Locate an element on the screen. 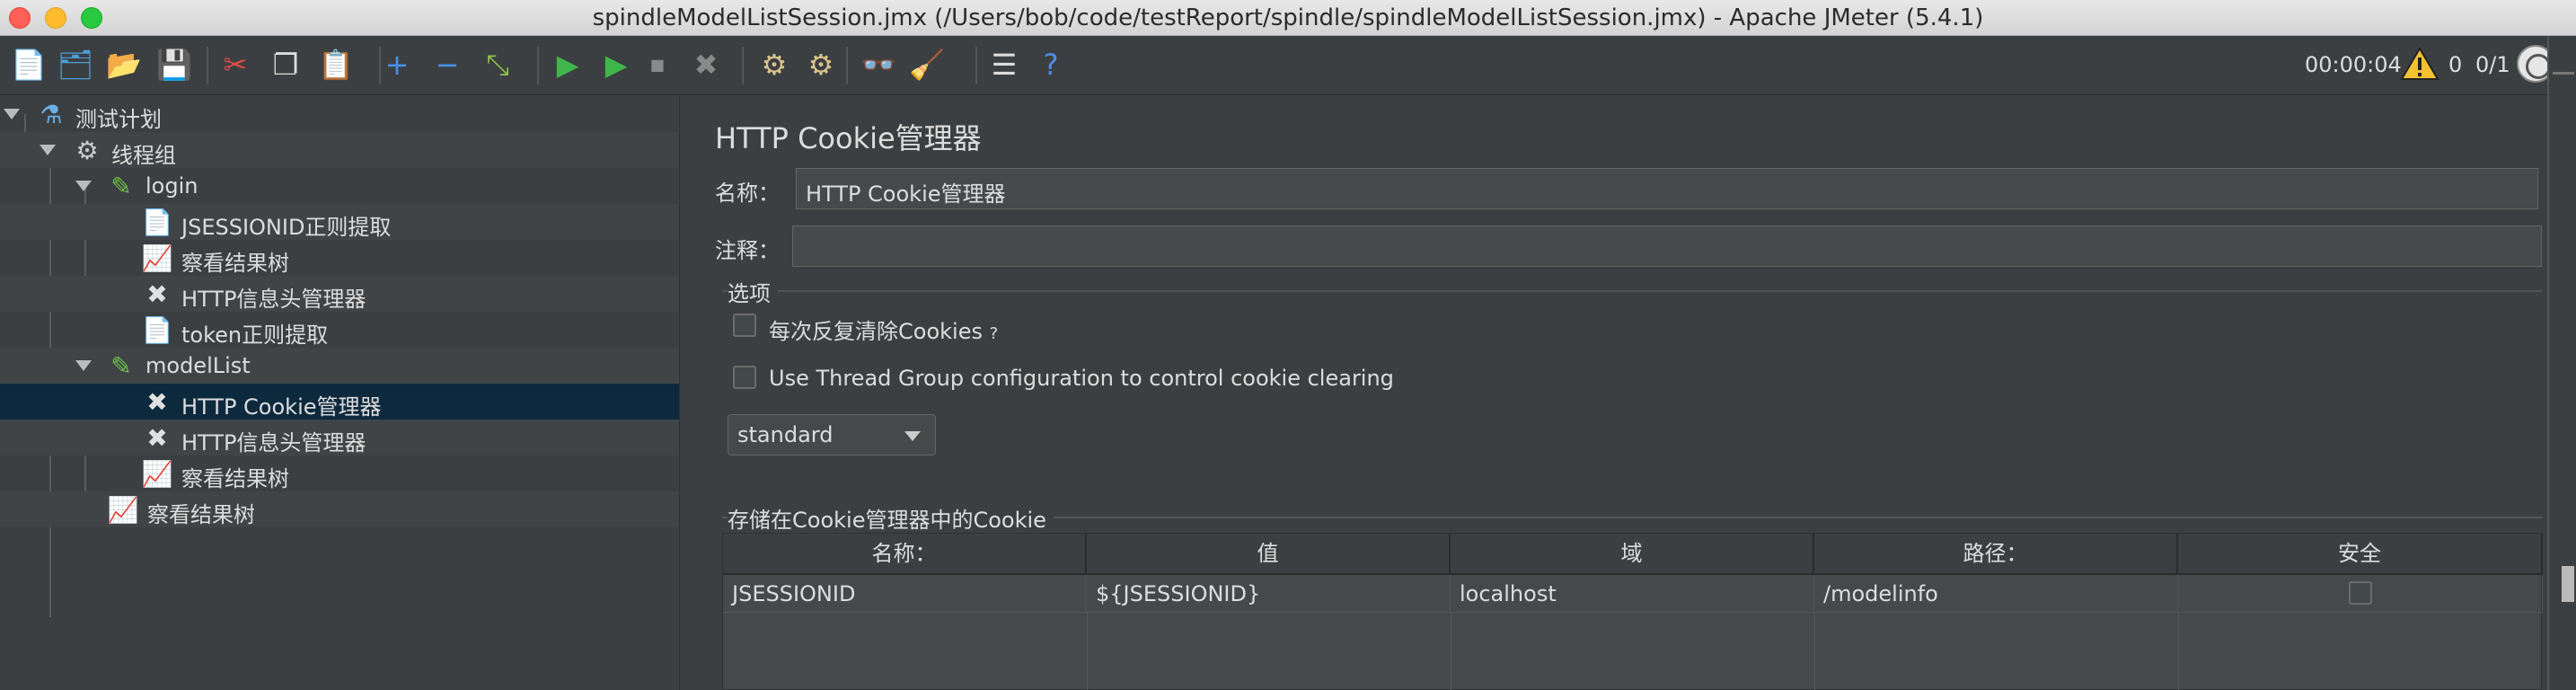 Image resolution: width=2576 pixels, height=690 pixels. search-icon: 👓 is located at coordinates (878, 64).